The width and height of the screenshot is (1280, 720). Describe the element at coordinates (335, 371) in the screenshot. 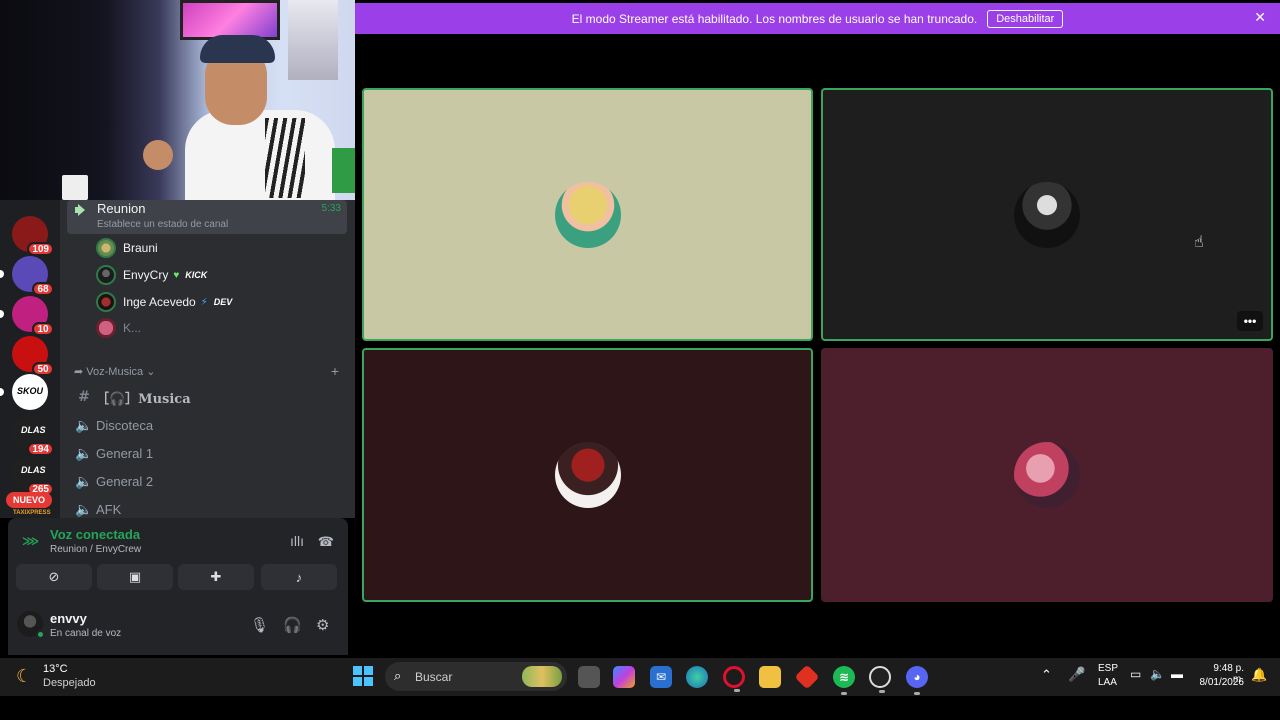

I see `add-channel-icon: +` at that location.